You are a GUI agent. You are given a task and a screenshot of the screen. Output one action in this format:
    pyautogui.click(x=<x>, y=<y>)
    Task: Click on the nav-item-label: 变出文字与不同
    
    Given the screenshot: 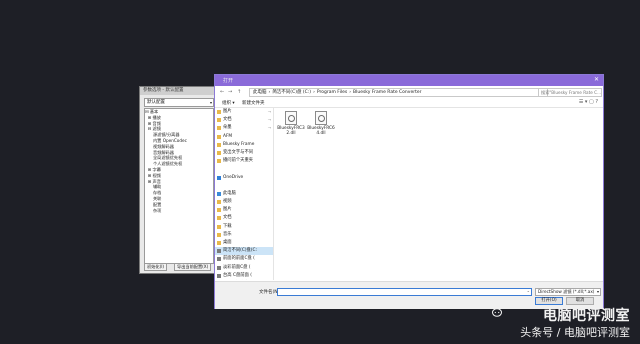 What is the action you would take?
    pyautogui.click(x=238, y=152)
    